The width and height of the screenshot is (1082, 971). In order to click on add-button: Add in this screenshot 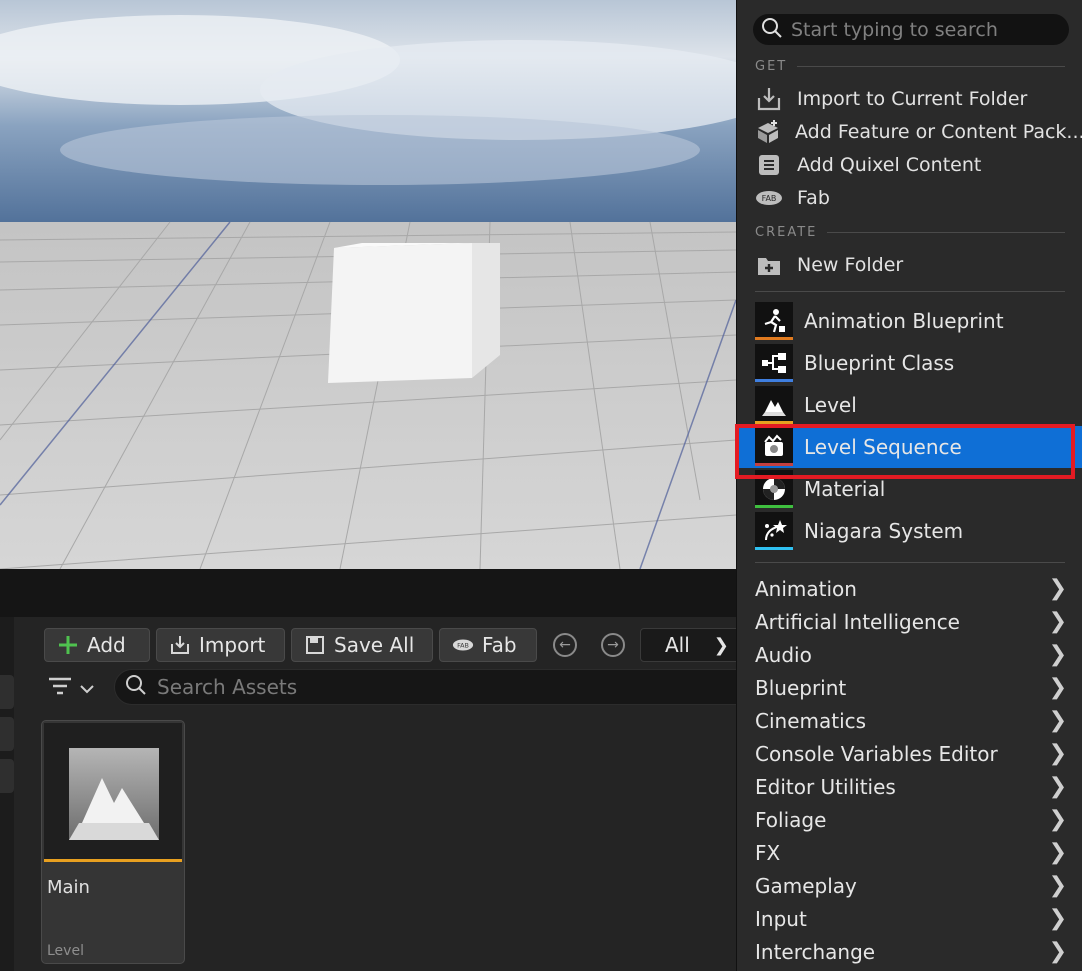, I will do `click(97, 645)`.